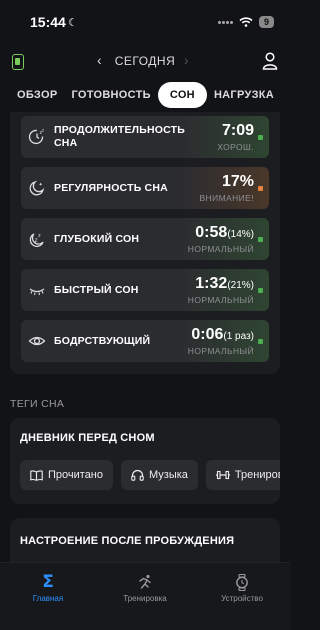 The height and width of the screenshot is (630, 320). I want to click on nav-home: Σ Главная, so click(48, 587).